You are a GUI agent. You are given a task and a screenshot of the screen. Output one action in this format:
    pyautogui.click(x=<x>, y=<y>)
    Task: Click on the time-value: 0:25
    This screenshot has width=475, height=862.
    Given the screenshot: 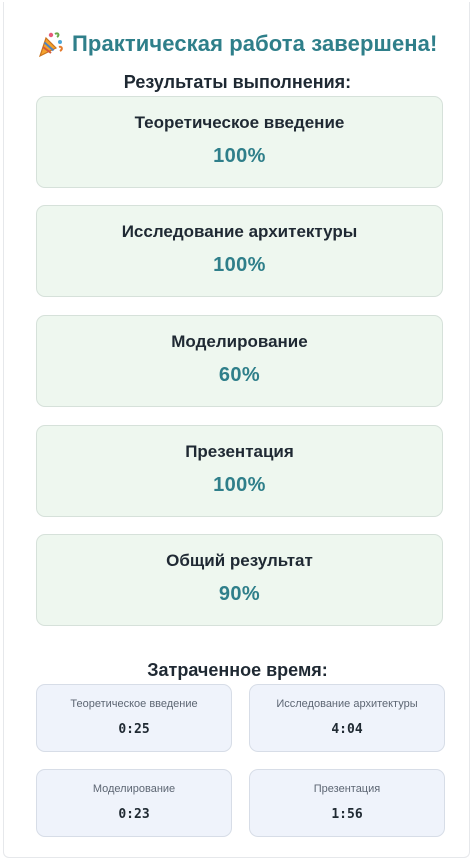 What is the action you would take?
    pyautogui.click(x=134, y=729)
    